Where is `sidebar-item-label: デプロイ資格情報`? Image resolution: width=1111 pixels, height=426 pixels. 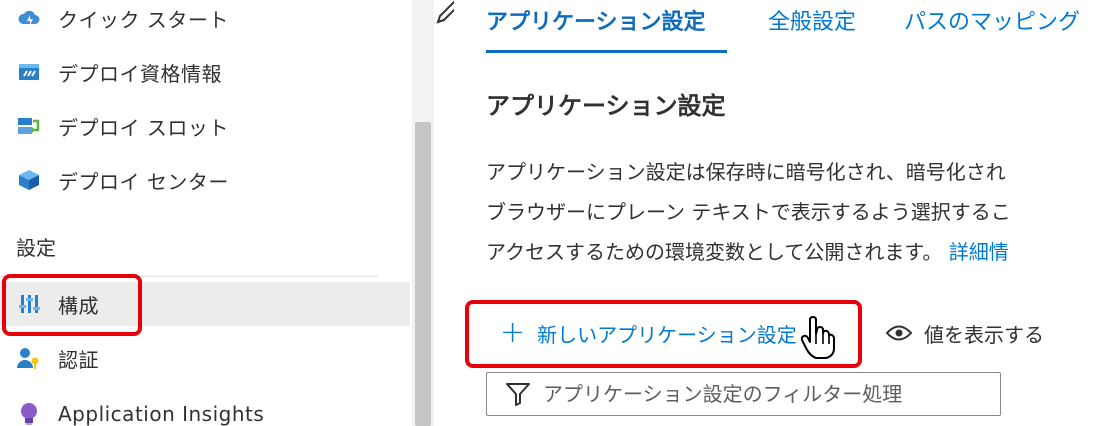
sidebar-item-label: デプロイ資格情報 is located at coordinates (140, 73).